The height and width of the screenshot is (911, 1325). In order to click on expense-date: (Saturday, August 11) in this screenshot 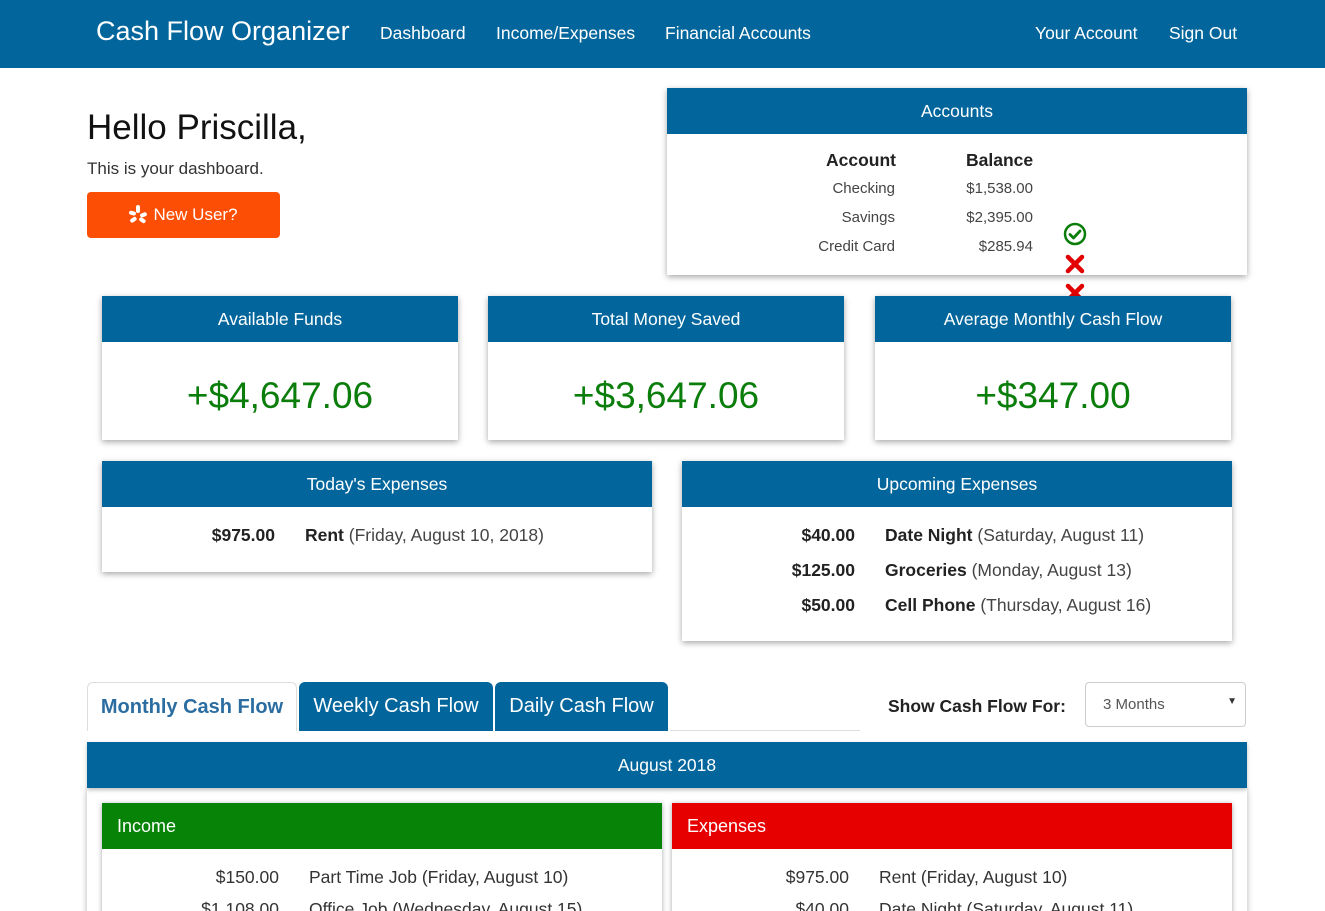, I will do `click(1061, 535)`.